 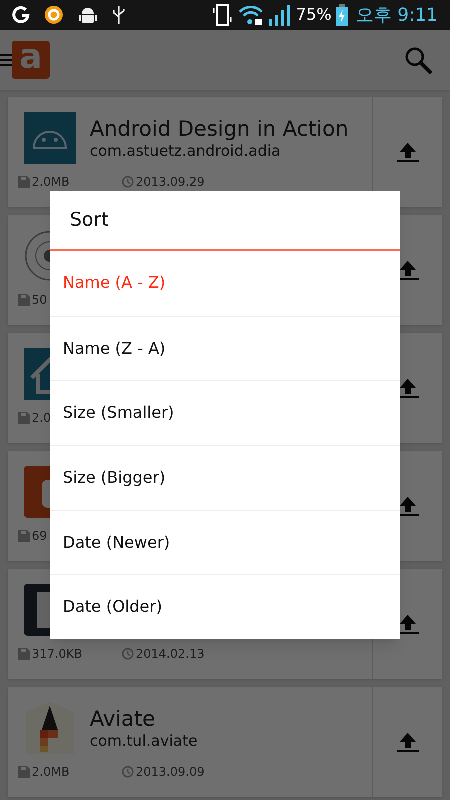 What do you see at coordinates (89, 220) in the screenshot?
I see `dialog-title: Sort` at bounding box center [89, 220].